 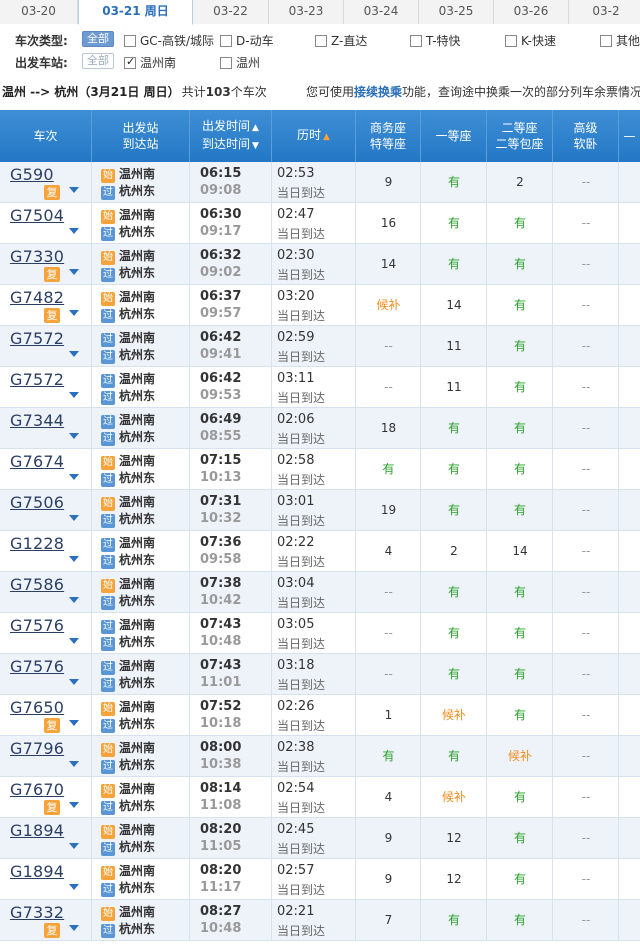 I want to click on duration: 02:26, so click(x=296, y=706).